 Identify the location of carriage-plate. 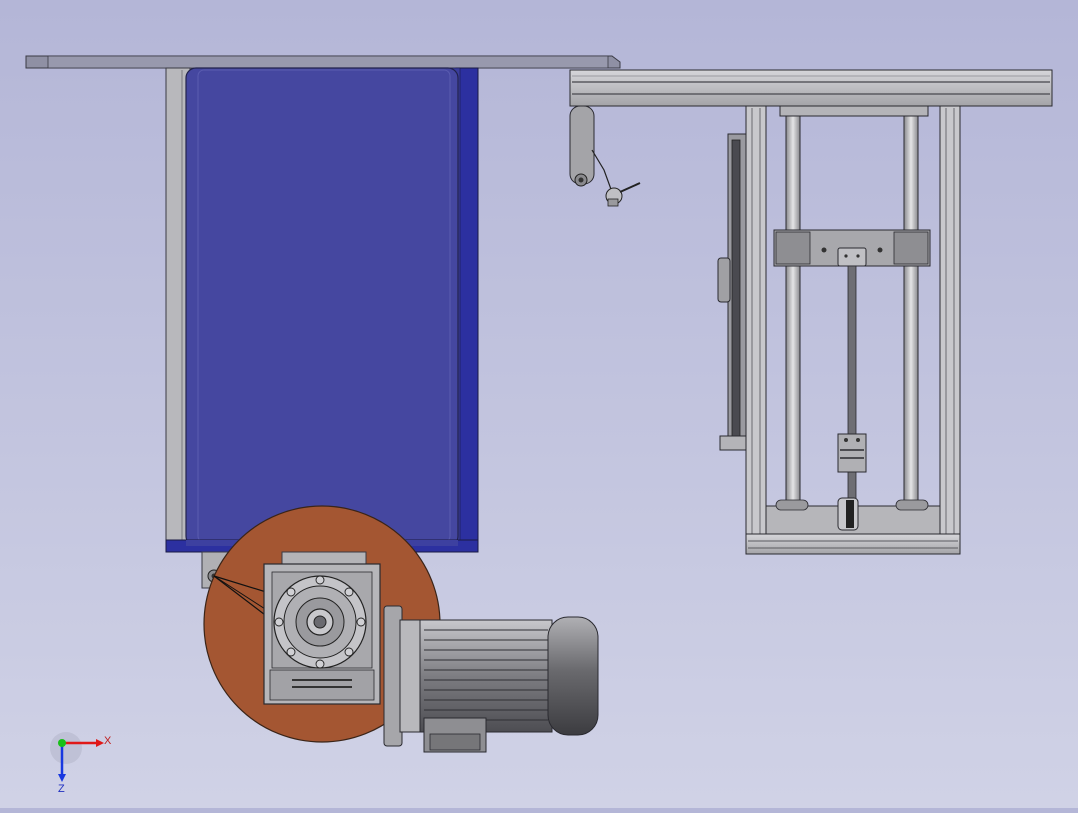
(852, 248).